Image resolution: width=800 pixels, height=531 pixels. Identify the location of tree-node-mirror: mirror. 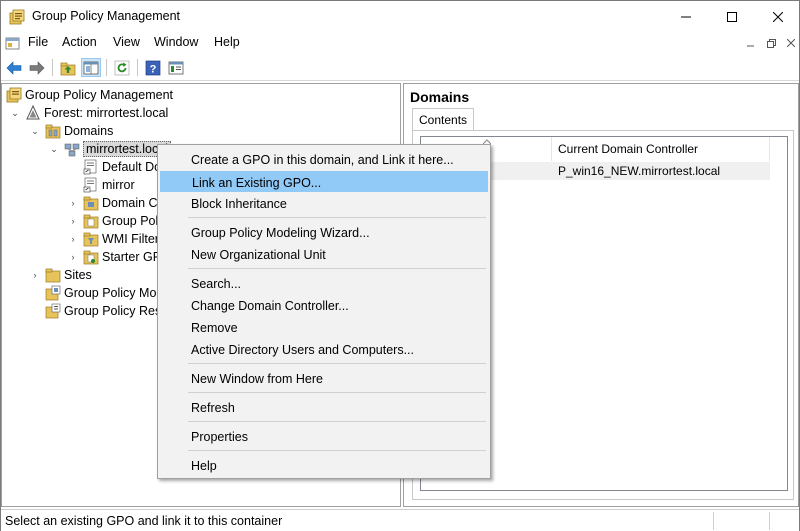
(109, 185).